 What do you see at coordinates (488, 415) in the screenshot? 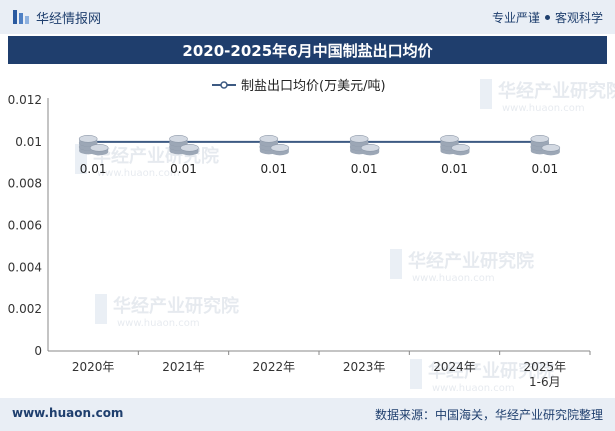
I see `footer-source: 数据来源：中国海关，华经产业研究院整理` at bounding box center [488, 415].